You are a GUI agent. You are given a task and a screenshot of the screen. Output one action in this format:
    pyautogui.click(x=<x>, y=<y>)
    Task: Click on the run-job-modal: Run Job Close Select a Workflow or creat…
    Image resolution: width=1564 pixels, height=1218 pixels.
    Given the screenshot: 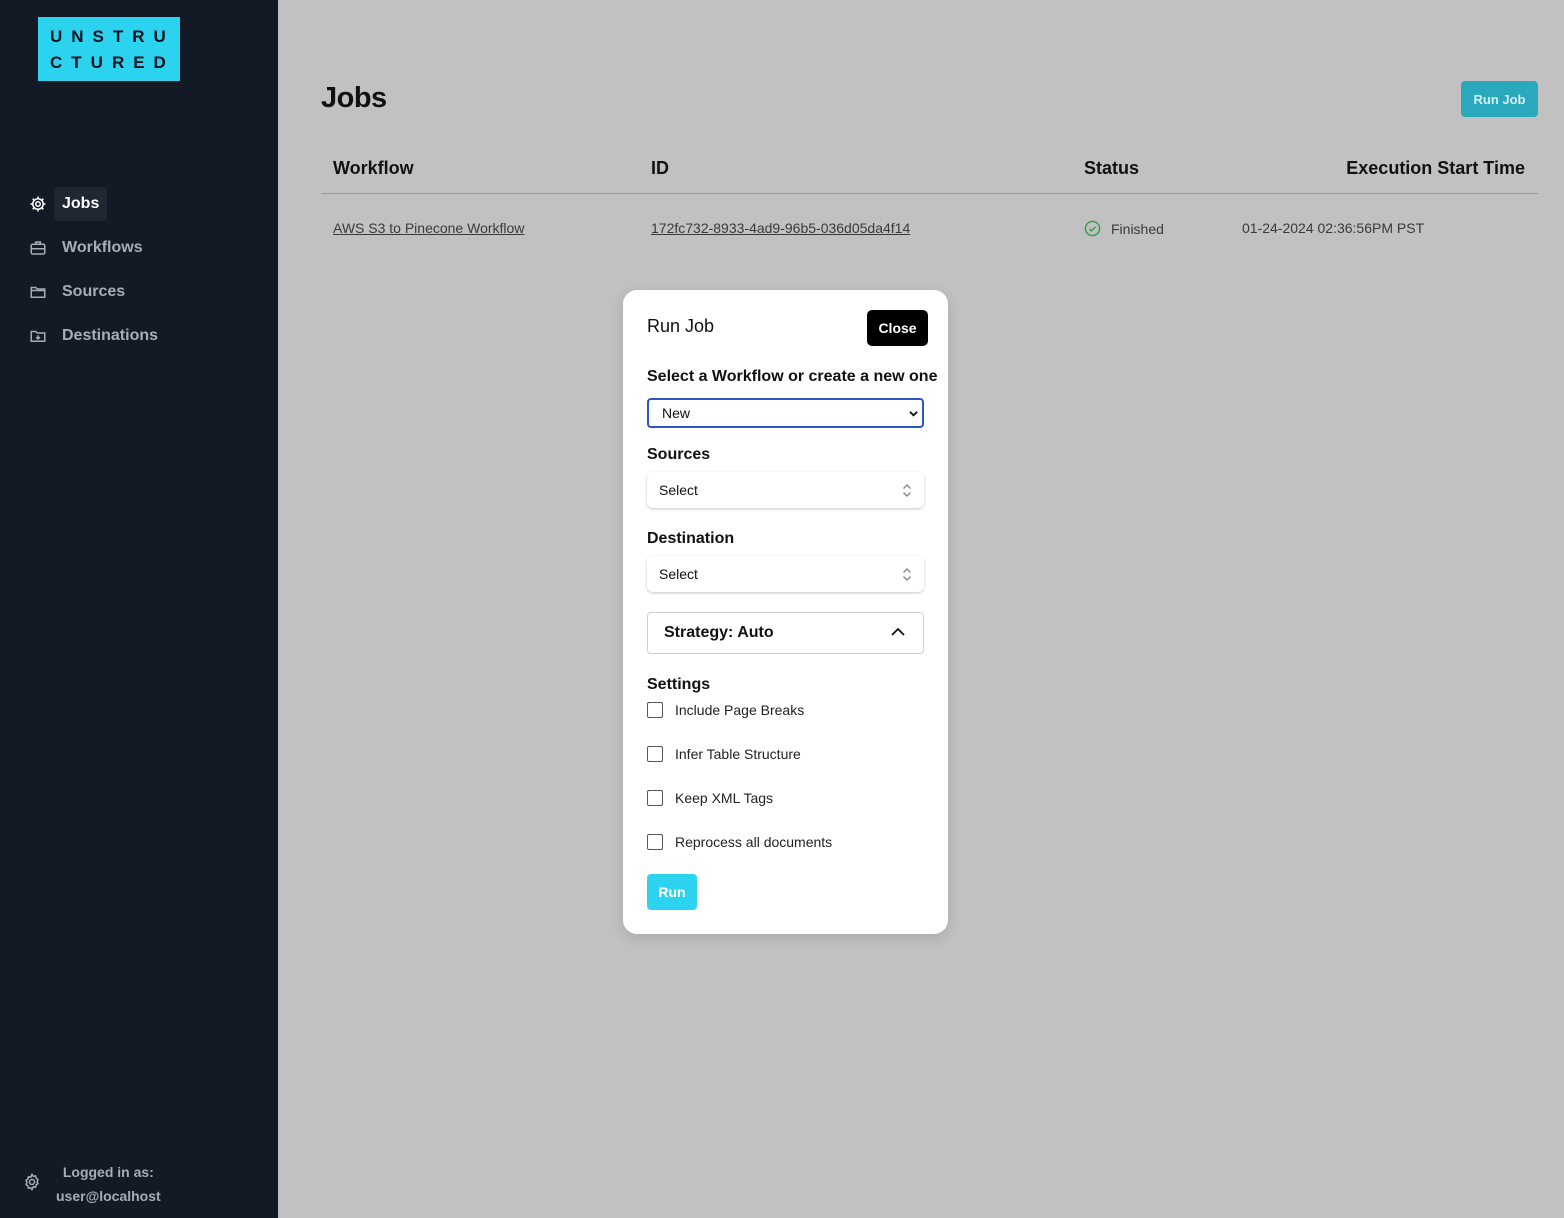 What is the action you would take?
    pyautogui.click(x=785, y=612)
    